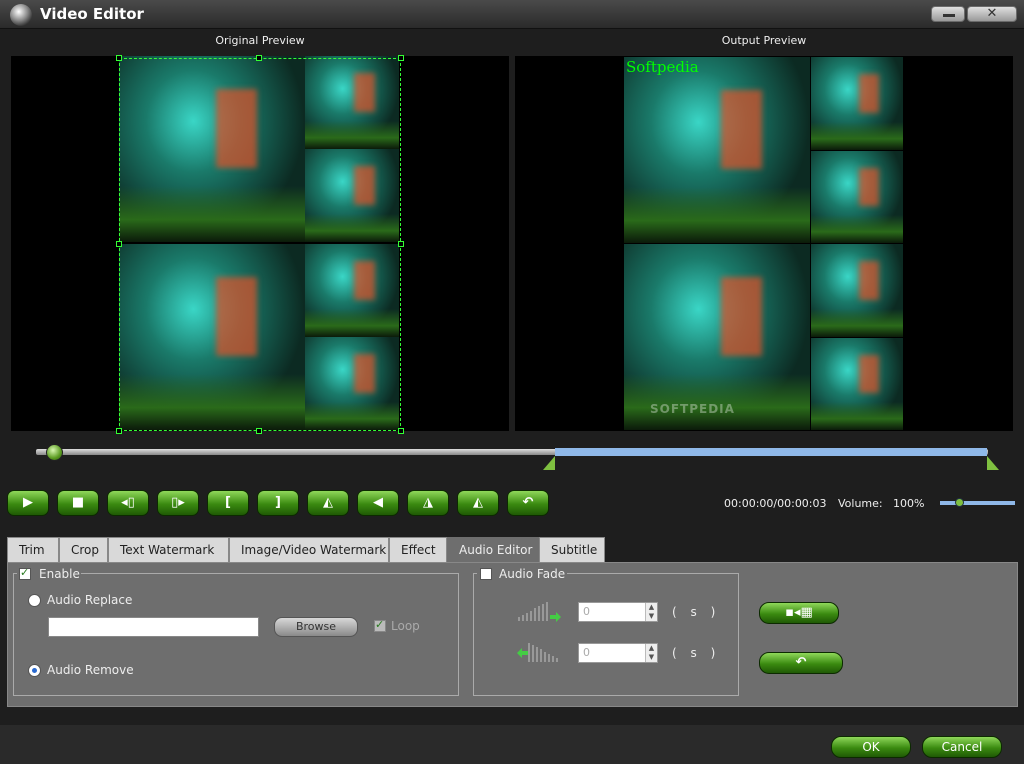 Image resolution: width=1024 pixels, height=764 pixels. What do you see at coordinates (83, 549) in the screenshot?
I see `tab-crop: Crop` at bounding box center [83, 549].